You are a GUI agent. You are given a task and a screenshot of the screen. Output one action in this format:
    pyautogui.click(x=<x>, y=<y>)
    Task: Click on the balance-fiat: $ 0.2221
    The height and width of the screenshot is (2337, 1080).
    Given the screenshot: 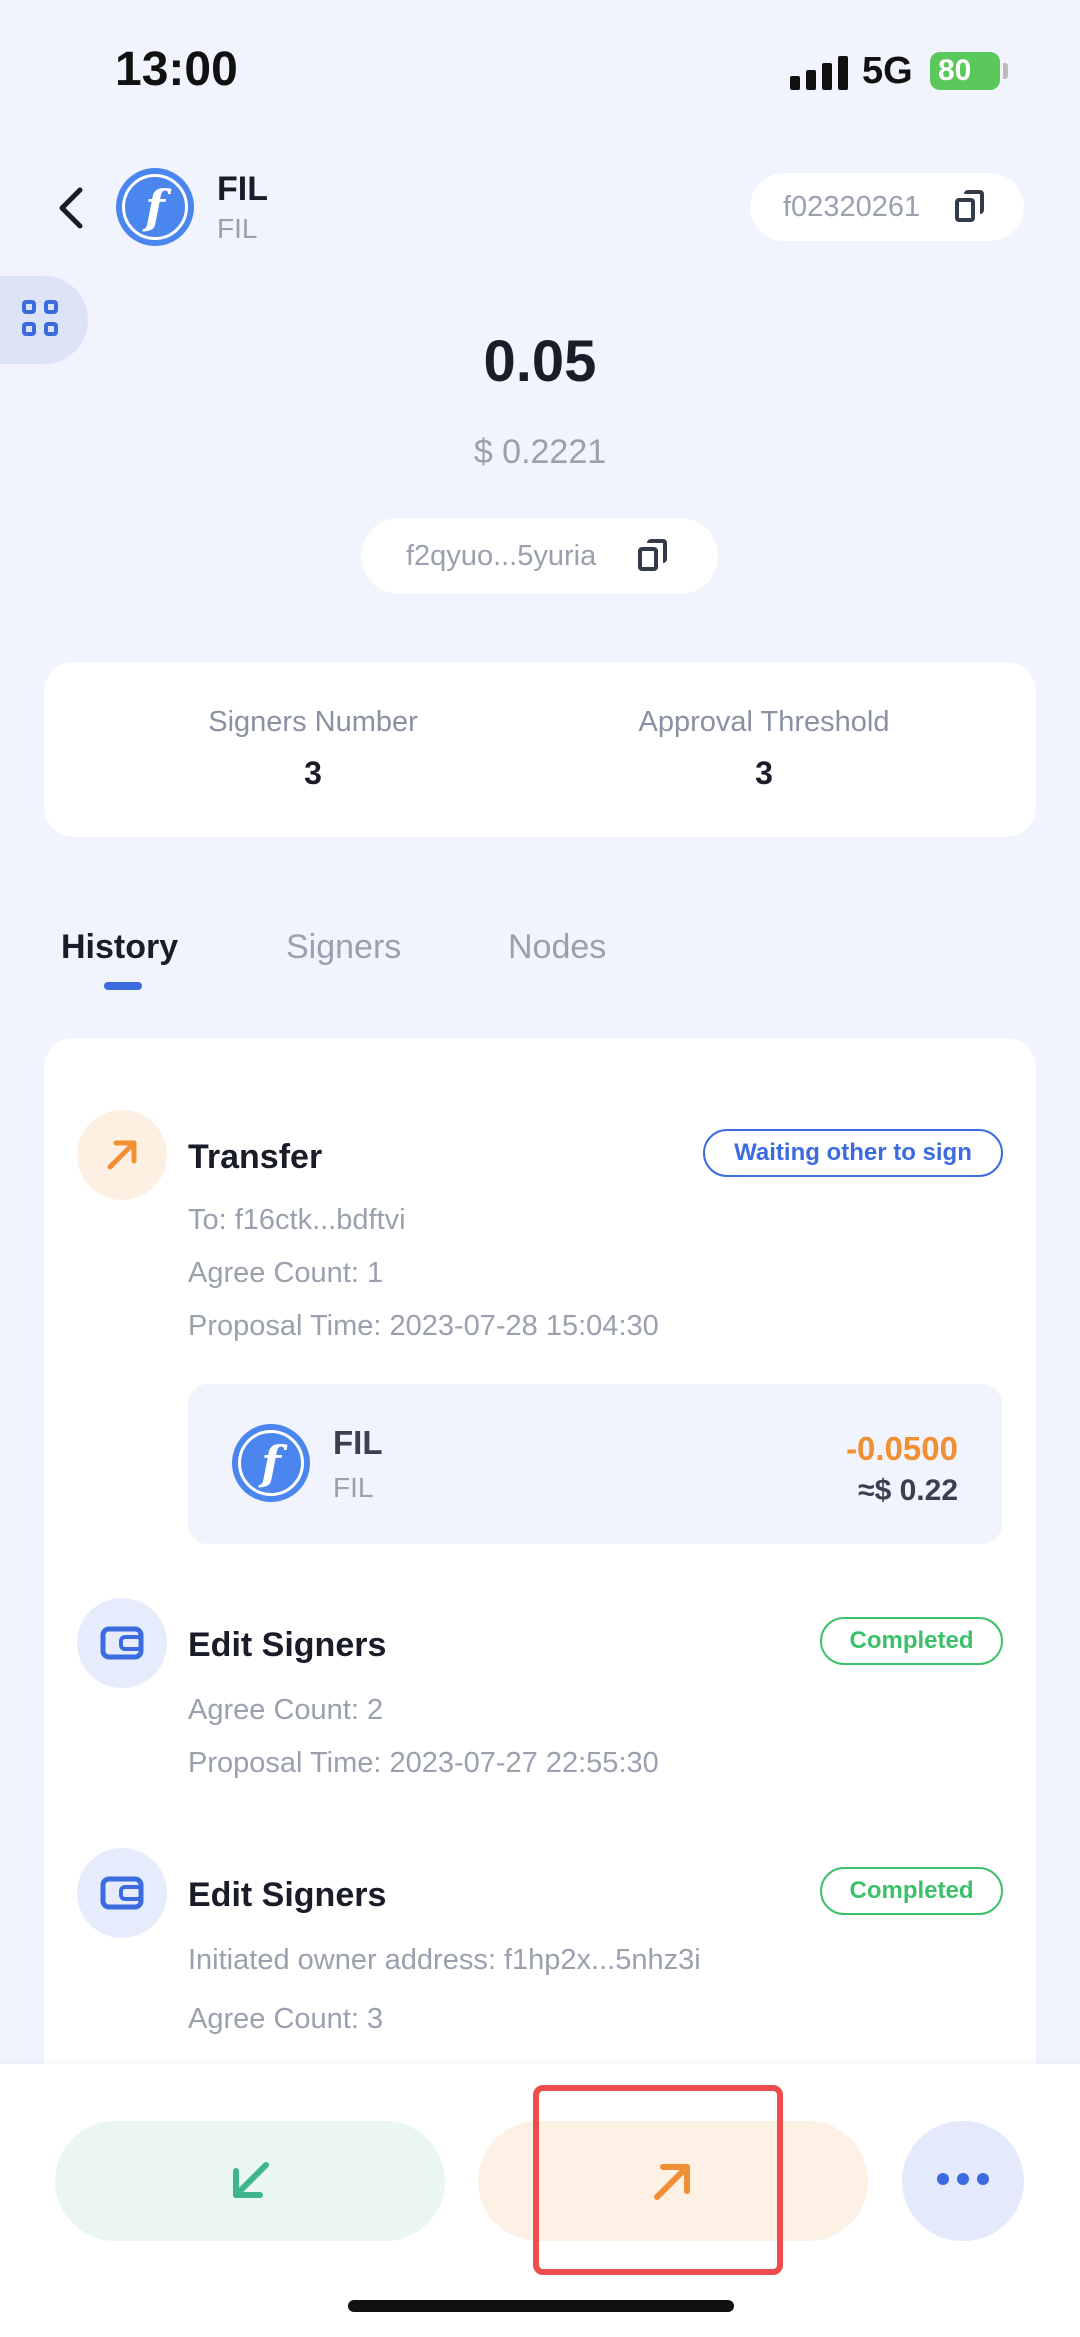 What is the action you would take?
    pyautogui.click(x=540, y=452)
    